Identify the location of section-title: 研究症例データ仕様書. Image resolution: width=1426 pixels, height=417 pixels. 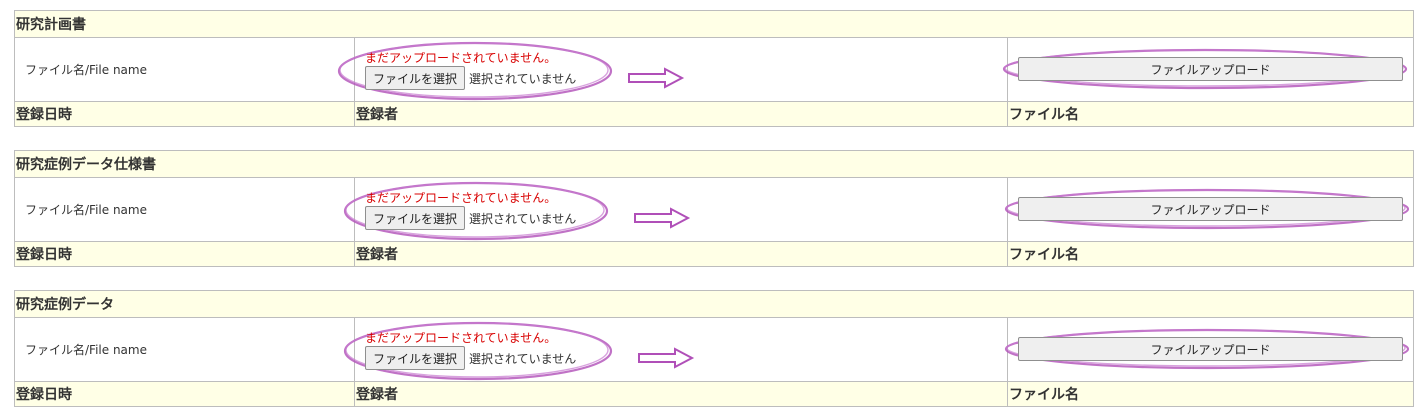
(714, 164).